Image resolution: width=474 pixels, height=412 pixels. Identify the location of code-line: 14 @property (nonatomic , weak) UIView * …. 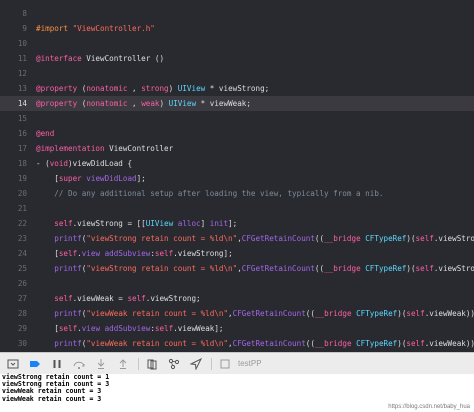
(237, 103).